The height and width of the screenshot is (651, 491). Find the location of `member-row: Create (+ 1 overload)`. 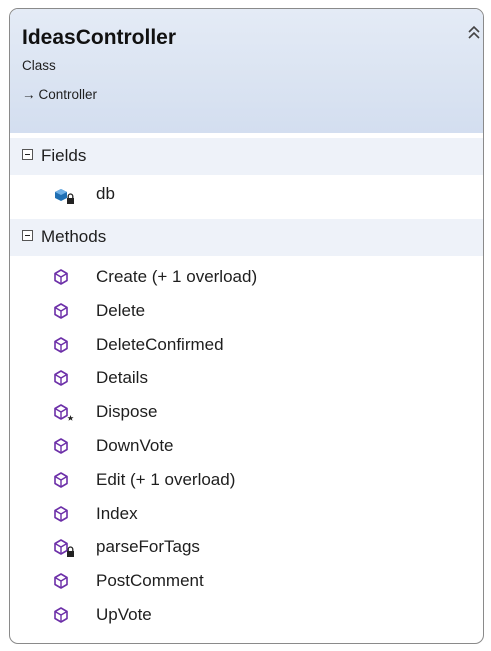

member-row: Create (+ 1 overload) is located at coordinates (246, 278).